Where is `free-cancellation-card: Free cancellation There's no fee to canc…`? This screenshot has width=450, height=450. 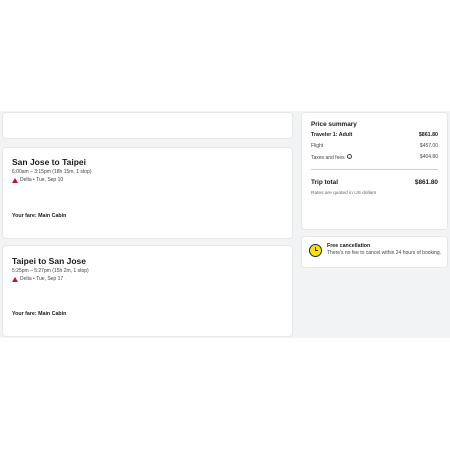 free-cancellation-card: Free cancellation There's no fee to canc… is located at coordinates (374, 252).